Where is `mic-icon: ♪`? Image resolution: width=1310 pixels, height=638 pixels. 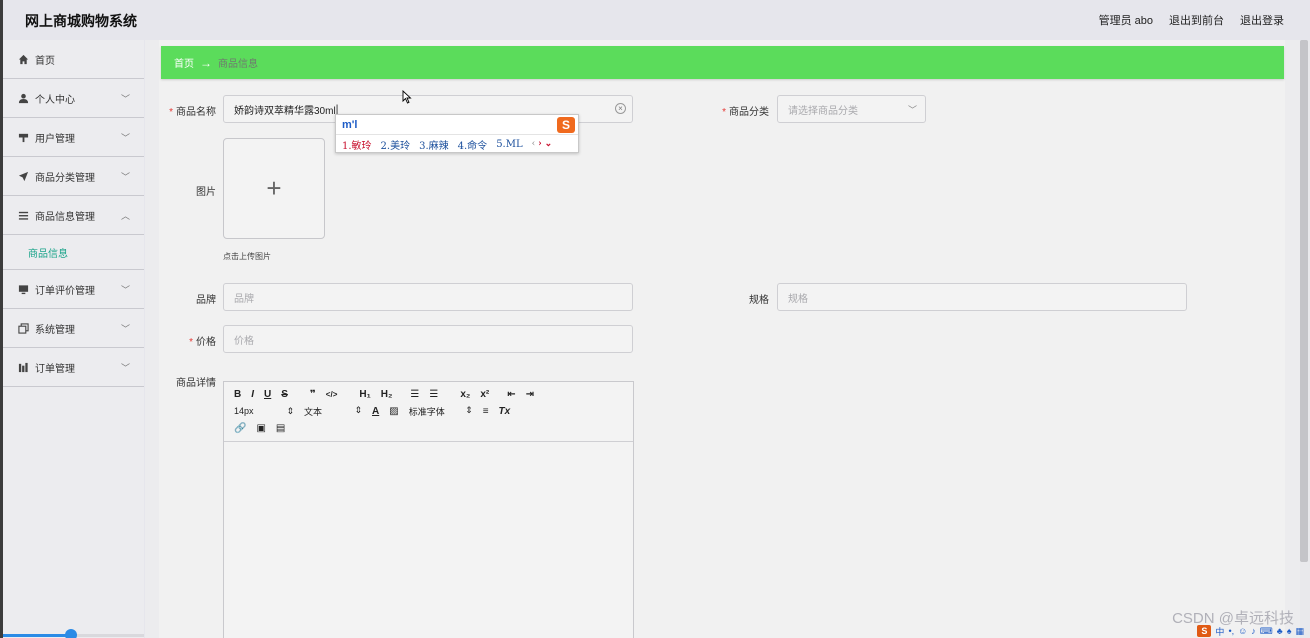 mic-icon: ♪ is located at coordinates (1253, 631).